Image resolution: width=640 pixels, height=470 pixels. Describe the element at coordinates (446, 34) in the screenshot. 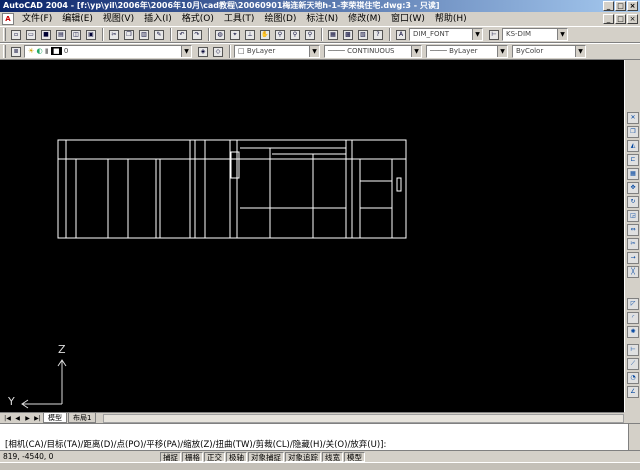

I see `text-style-select: DIM_FONT ▼` at that location.